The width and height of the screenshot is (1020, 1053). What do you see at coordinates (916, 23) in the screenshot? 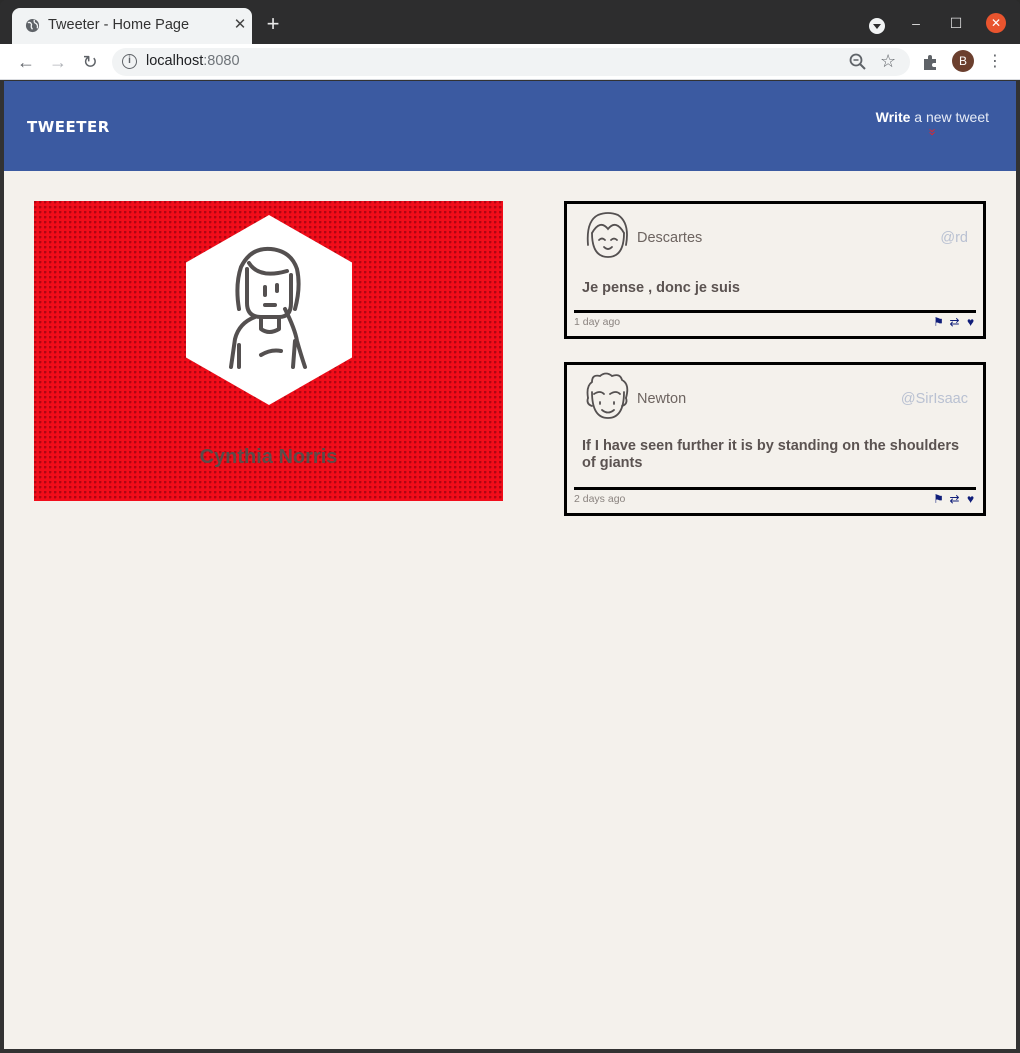
I see `minimize-button: –` at bounding box center [916, 23].